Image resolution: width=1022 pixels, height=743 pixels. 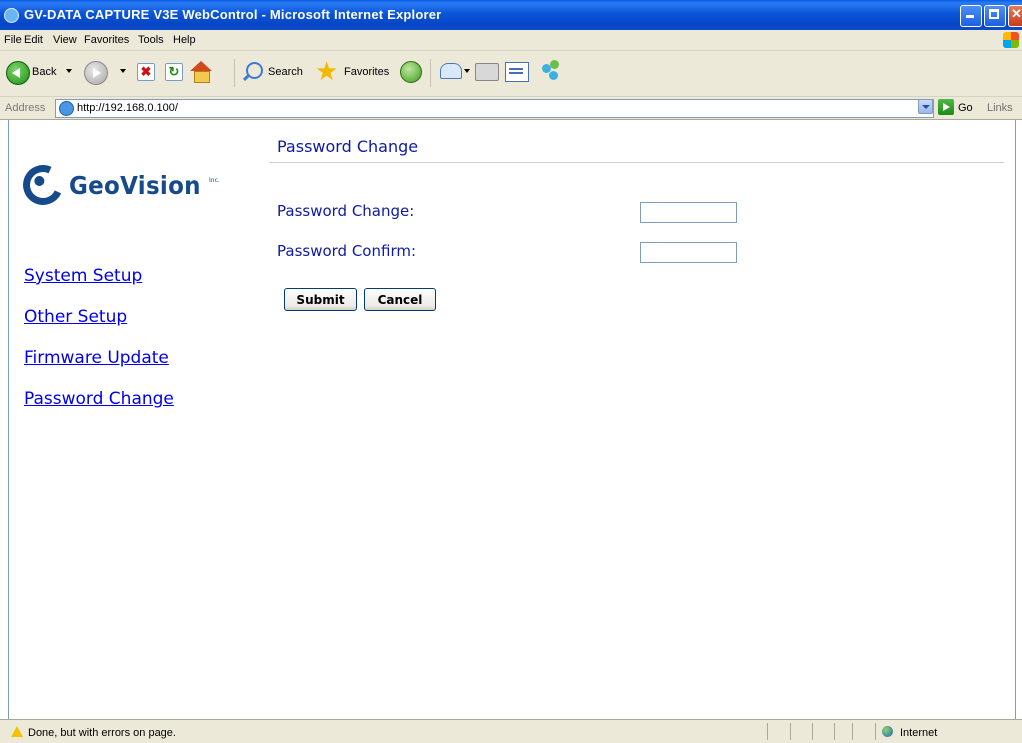 What do you see at coordinates (494, 108) in the screenshot?
I see `address-input: http://192.168.0.100/` at bounding box center [494, 108].